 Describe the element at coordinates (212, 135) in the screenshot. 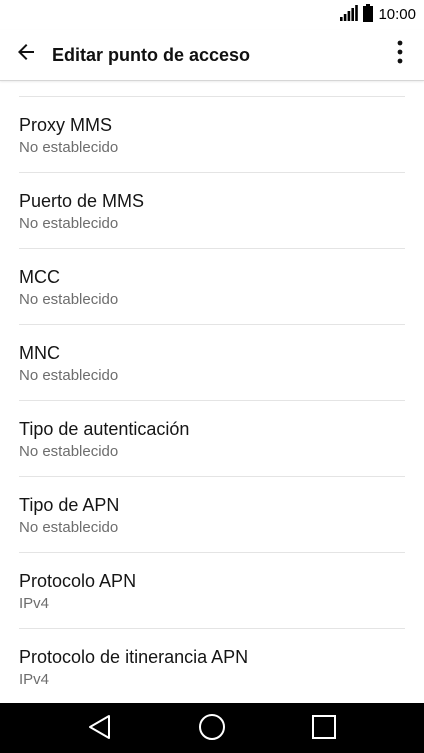

I see `list-item-proxy-mms: Proxy MMS No establecido` at that location.